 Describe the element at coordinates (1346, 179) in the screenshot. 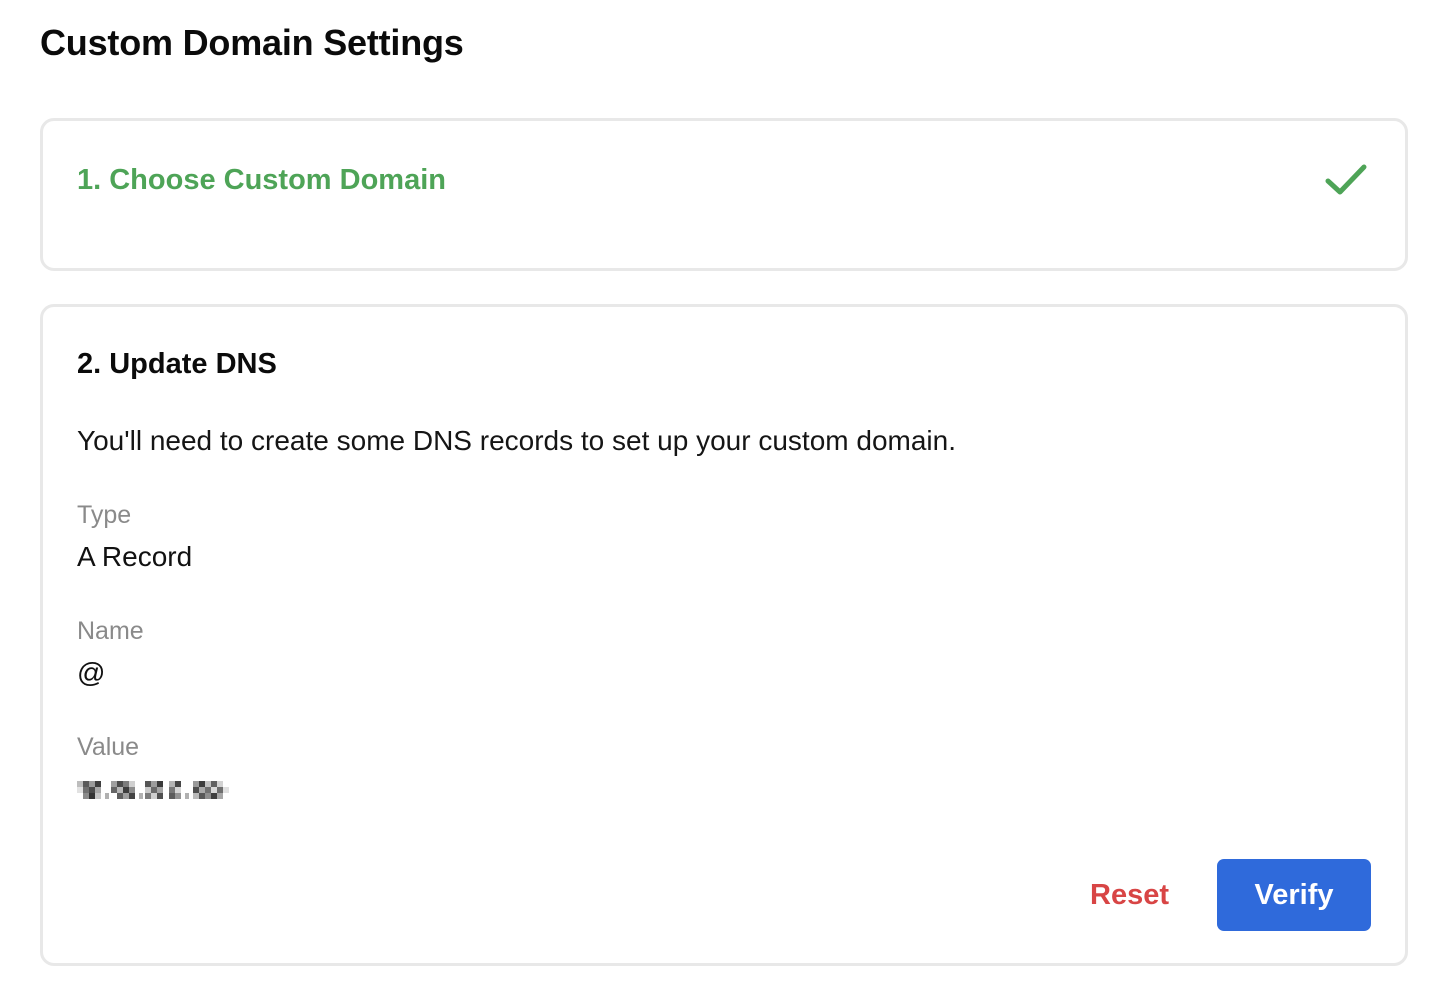

I see `check-icon` at that location.